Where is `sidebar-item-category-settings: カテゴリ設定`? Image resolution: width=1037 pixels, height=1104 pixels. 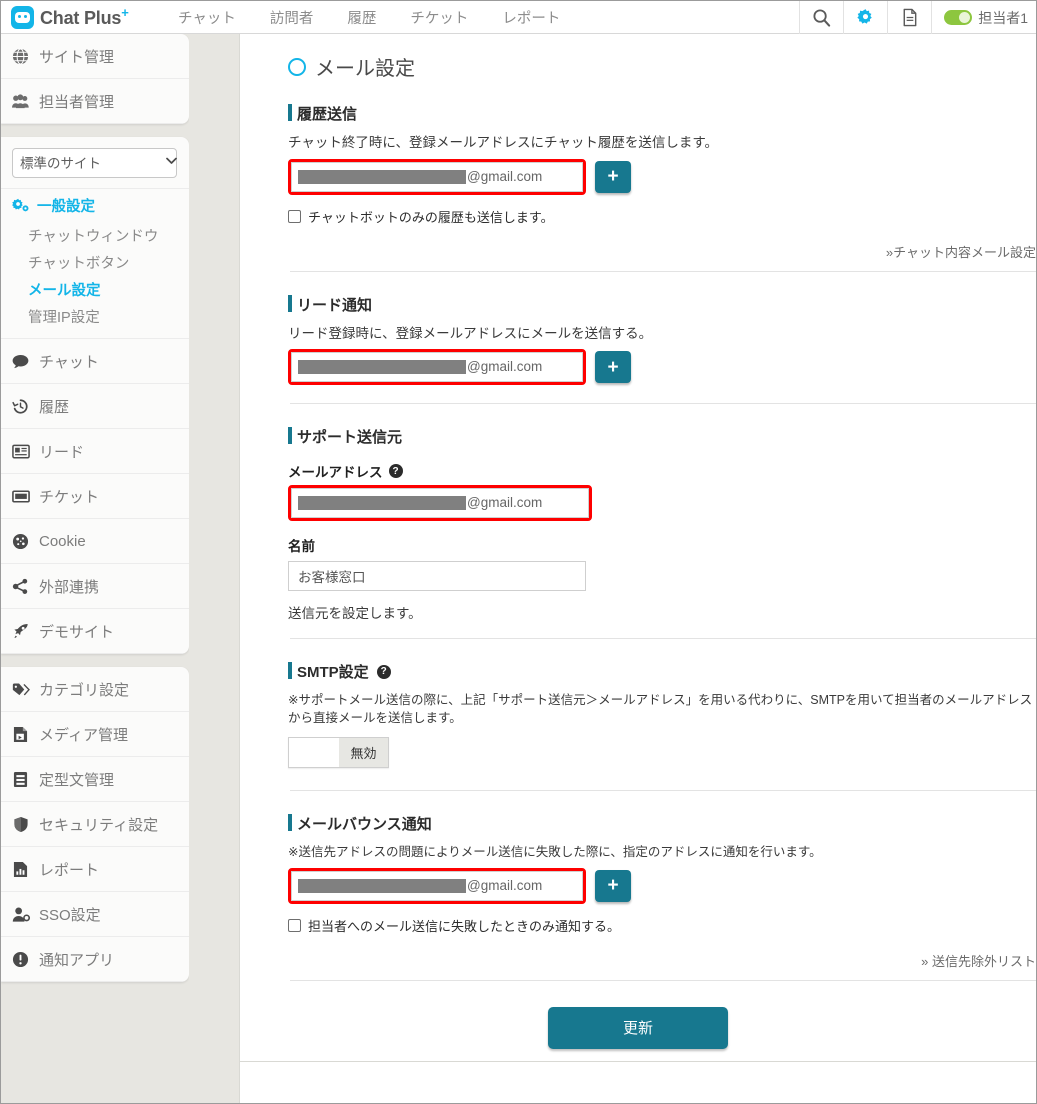 sidebar-item-category-settings: カテゴリ設定 is located at coordinates (95, 689).